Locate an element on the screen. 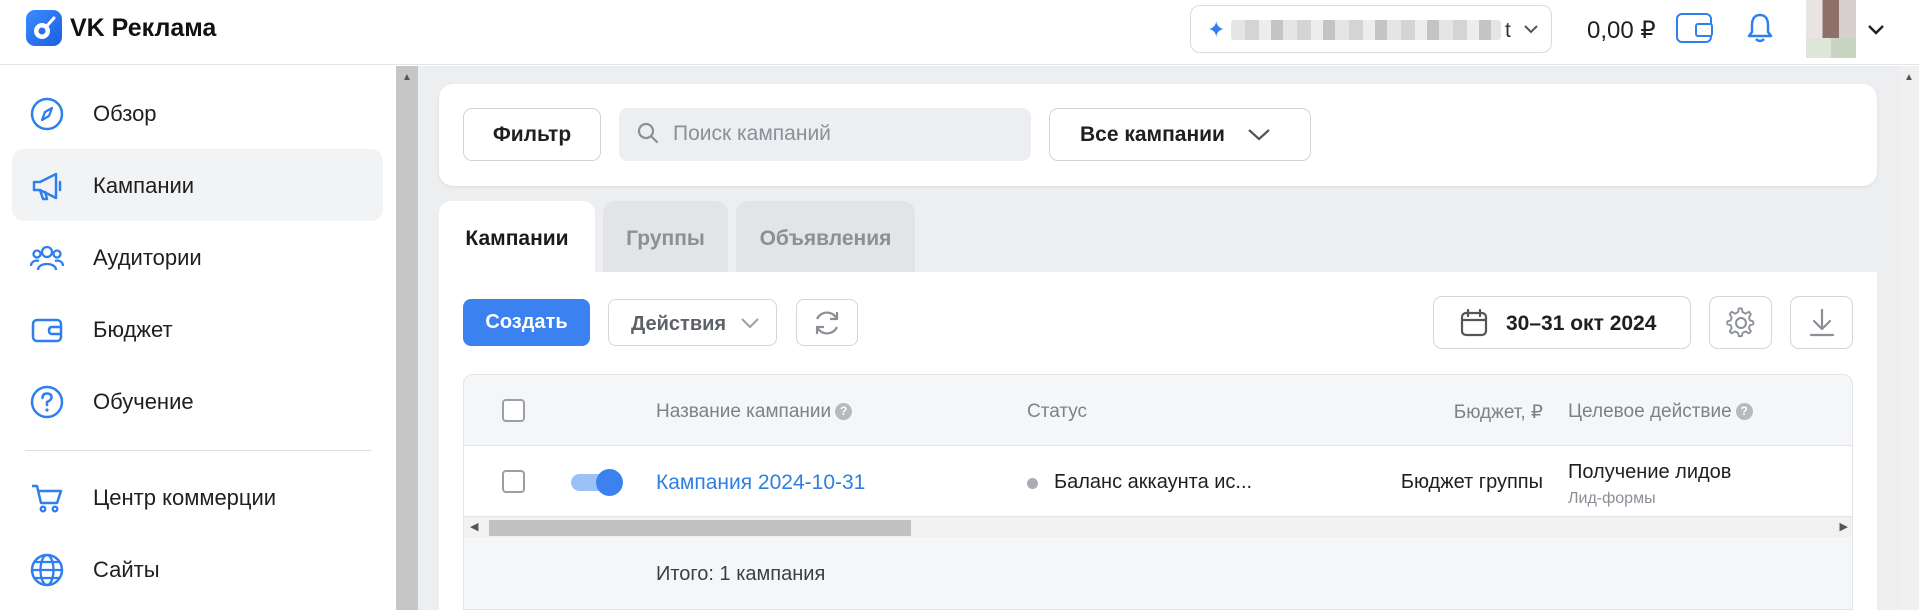  date-range-label: 30–31 окт 2024 is located at coordinates (1581, 323).